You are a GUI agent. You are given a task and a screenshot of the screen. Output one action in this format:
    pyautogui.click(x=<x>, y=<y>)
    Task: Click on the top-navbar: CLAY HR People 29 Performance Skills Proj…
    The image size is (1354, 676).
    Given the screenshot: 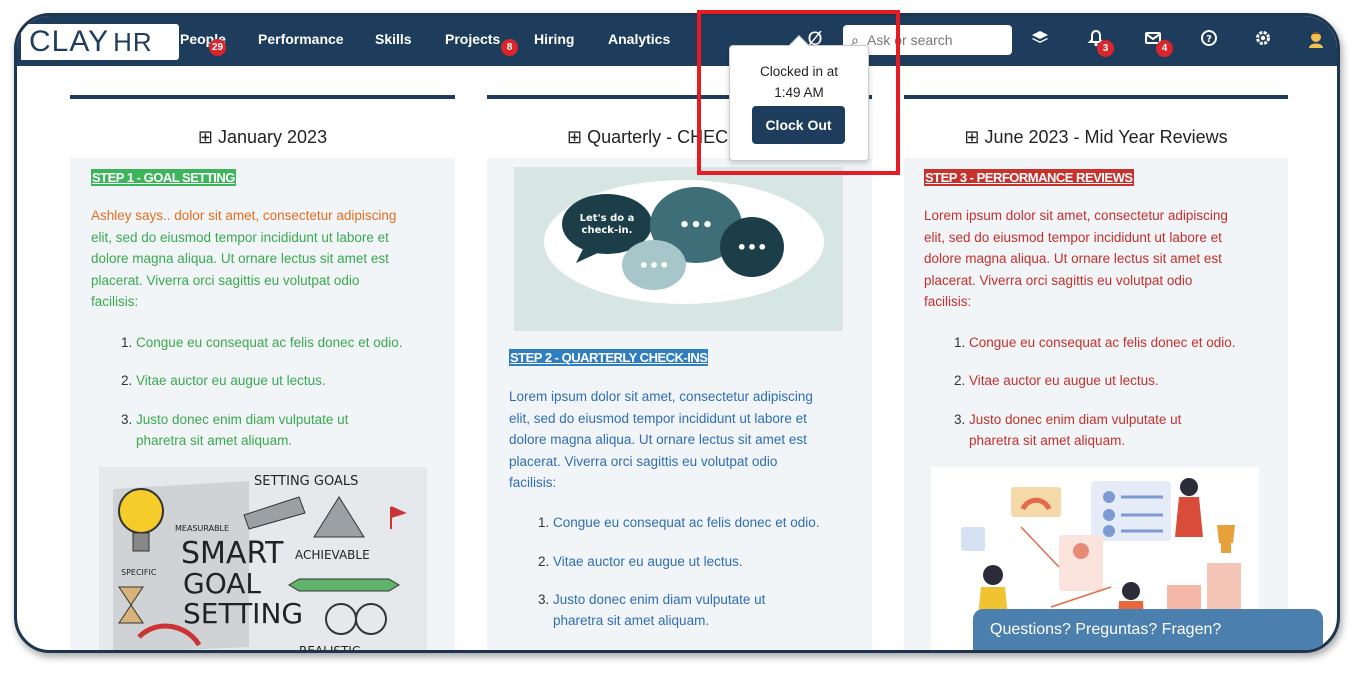 What is the action you would take?
    pyautogui.click(x=677, y=41)
    